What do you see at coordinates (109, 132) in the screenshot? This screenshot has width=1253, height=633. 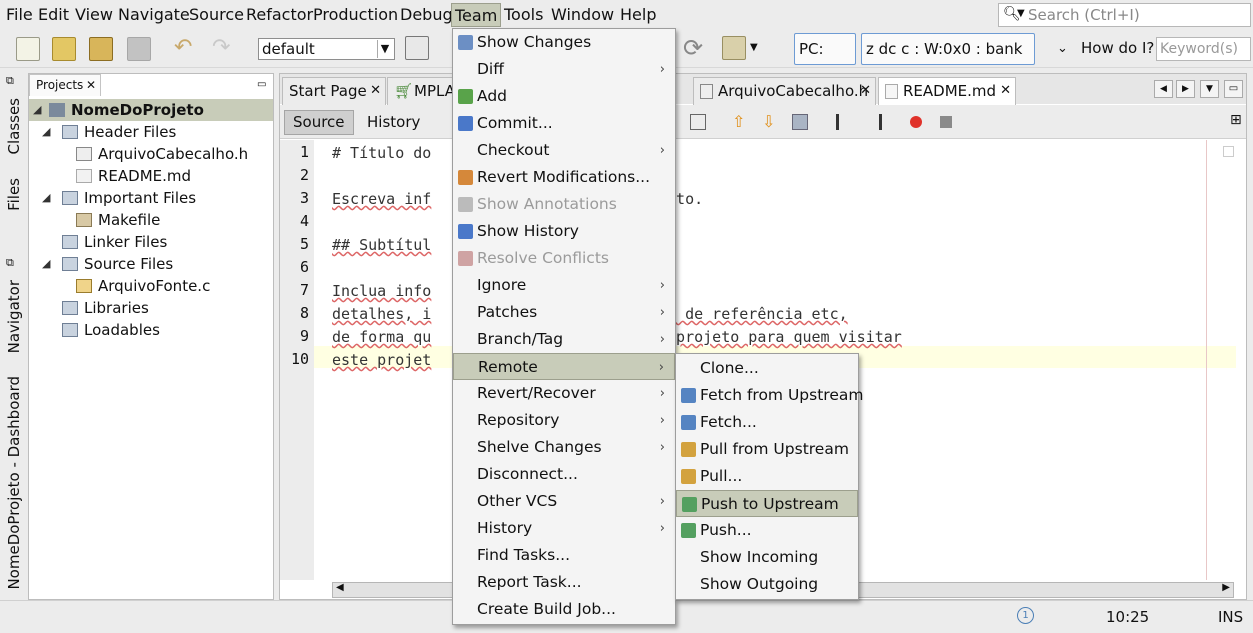 I see `tree-folder-header-files: ◢ Header Files` at bounding box center [109, 132].